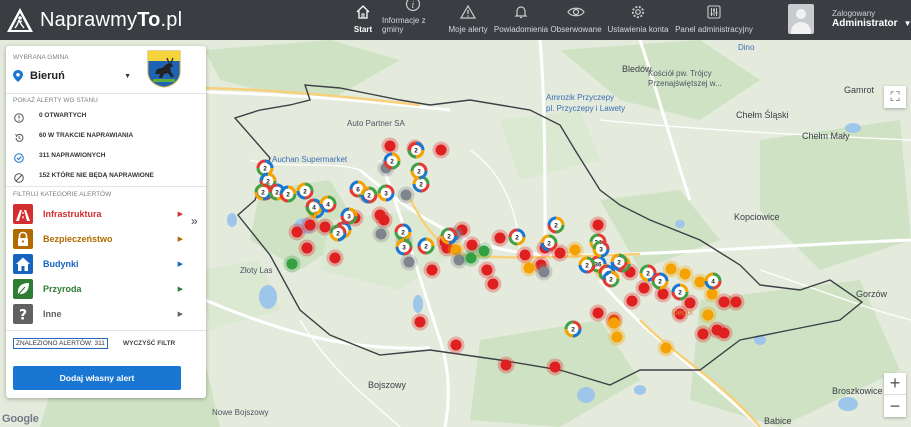  I want to click on nav-item-1: Start, so click(363, 20).